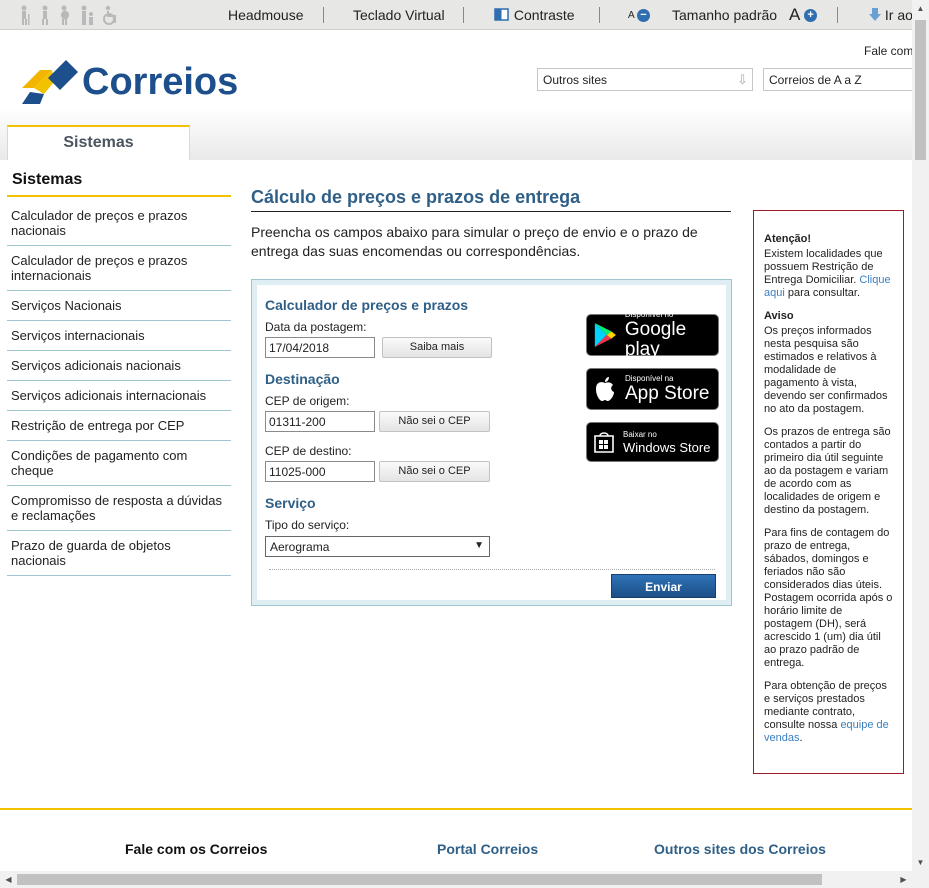  I want to click on increase-font-button: A +, so click(803, 15).